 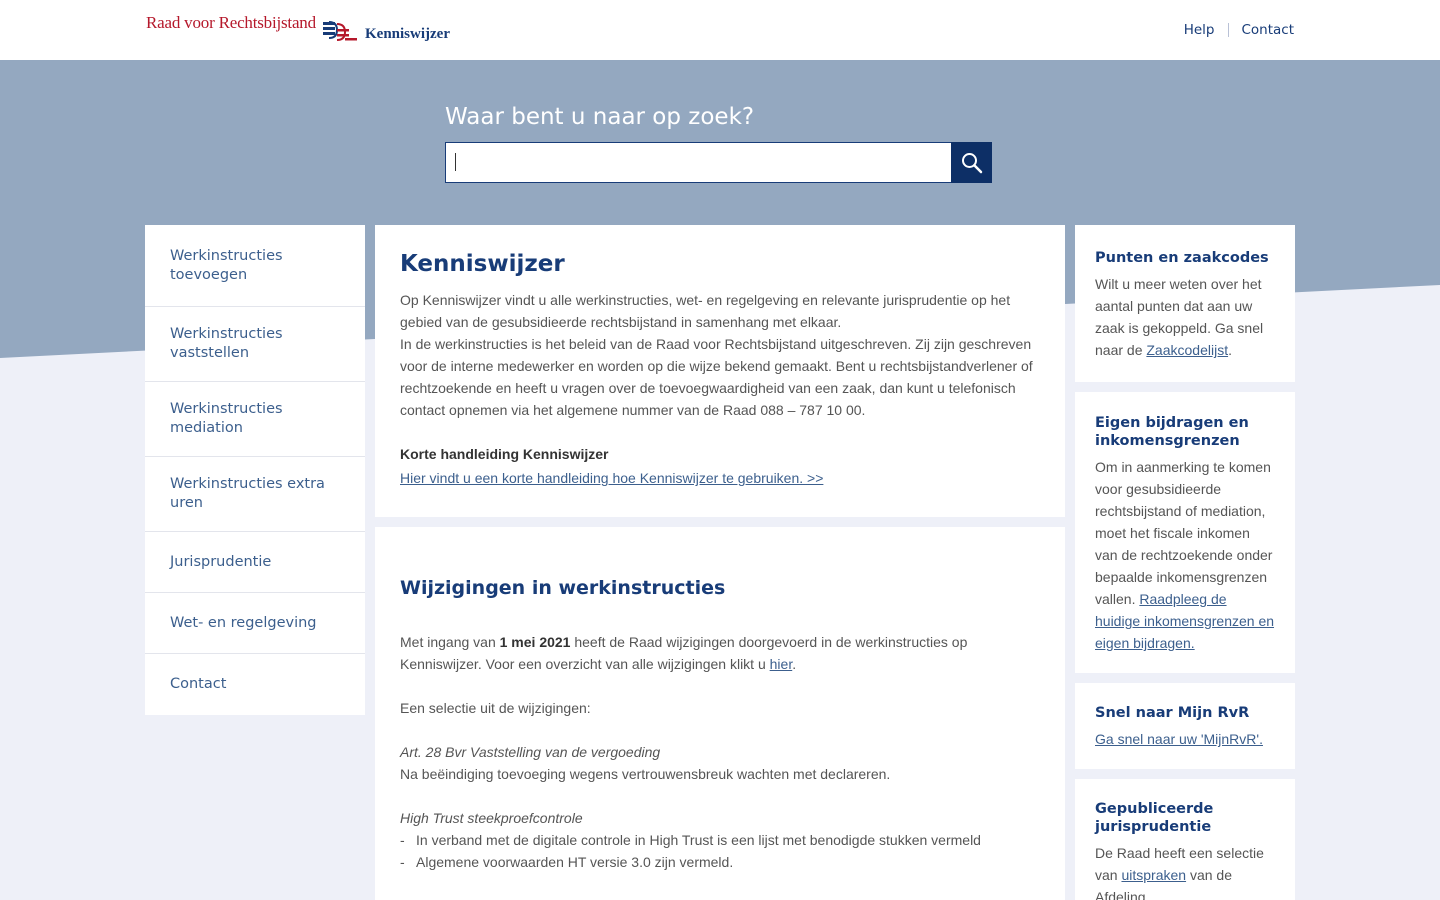 What do you see at coordinates (1199, 30) in the screenshot?
I see `nav-help-link: Help` at bounding box center [1199, 30].